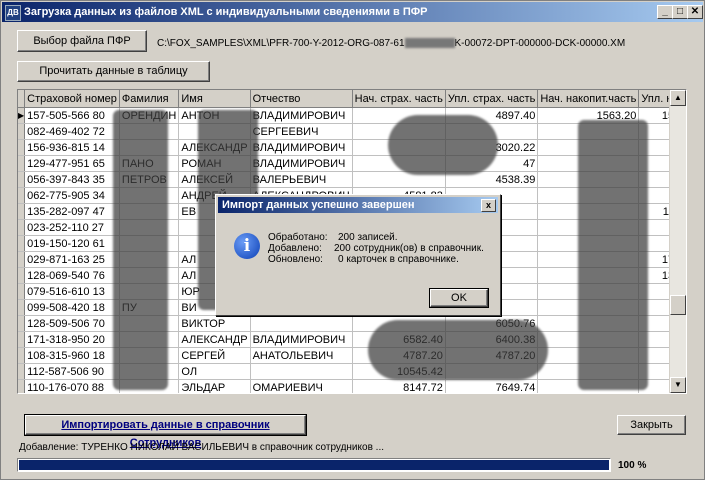 The height and width of the screenshot is (480, 705). What do you see at coordinates (678, 305) in the screenshot?
I see `scroll-thumb` at bounding box center [678, 305].